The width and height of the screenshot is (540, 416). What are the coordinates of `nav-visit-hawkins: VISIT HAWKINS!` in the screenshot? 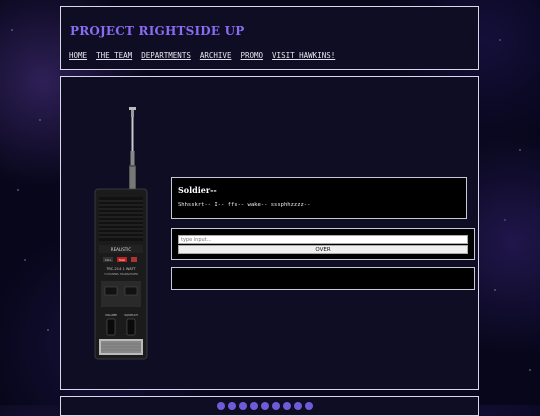 It's located at (303, 55).